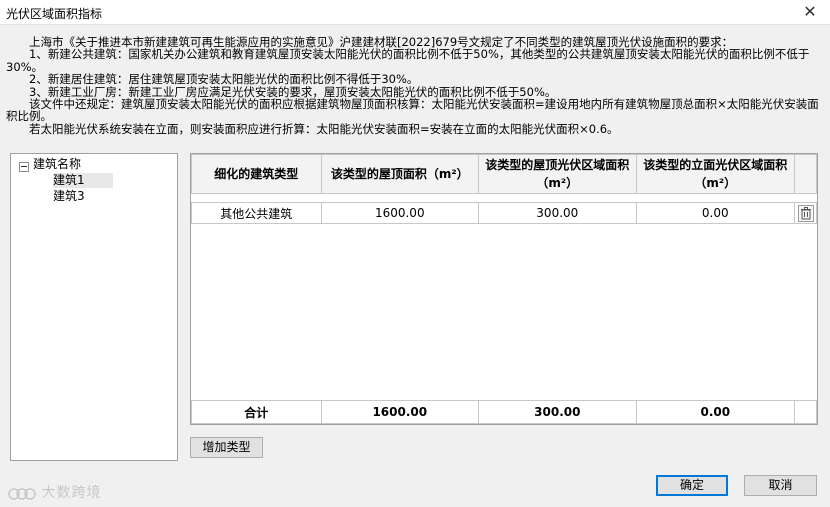 This screenshot has width=830, height=507. What do you see at coordinates (780, 485) in the screenshot?
I see `cancel-button: 取消` at bounding box center [780, 485].